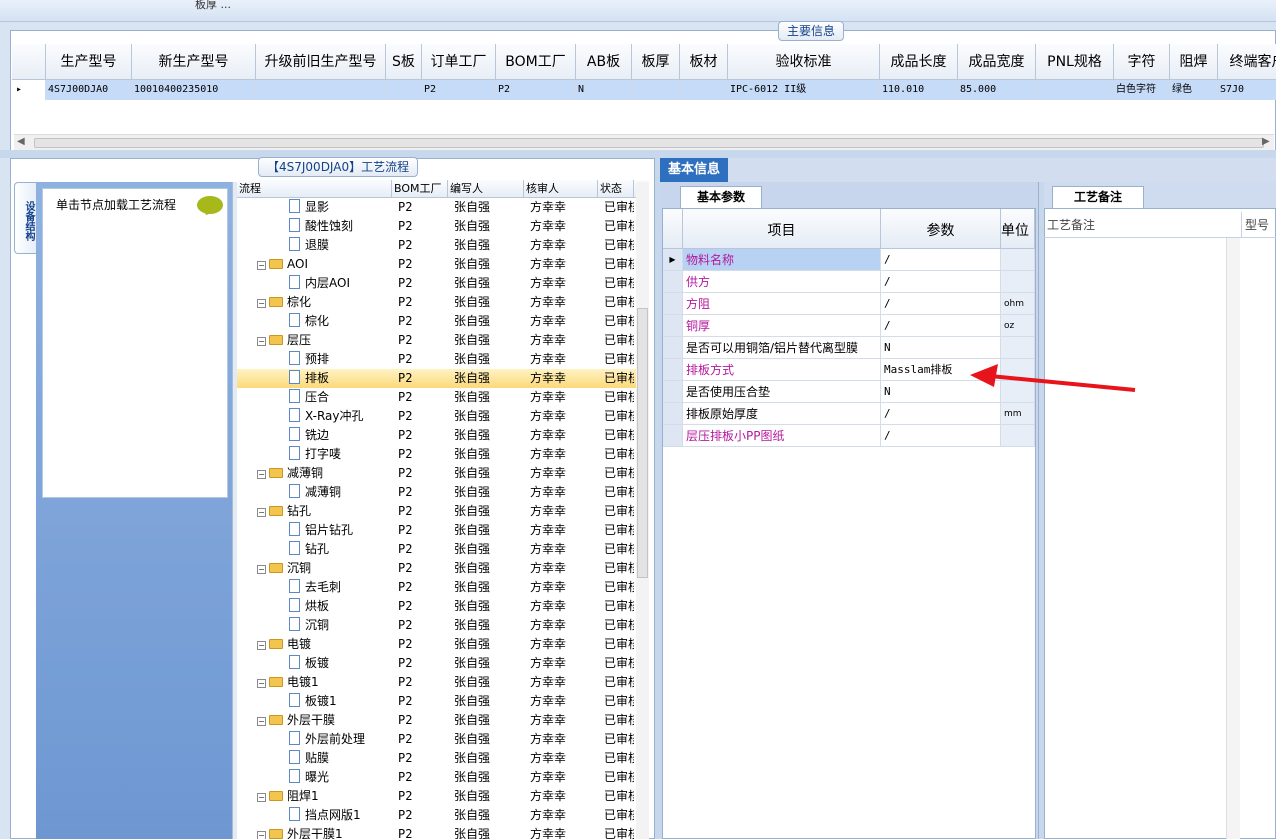 The width and height of the screenshot is (1276, 839). What do you see at coordinates (314, 832) in the screenshot?
I see `tree-node-cell: − 外层干膜1` at bounding box center [314, 832].